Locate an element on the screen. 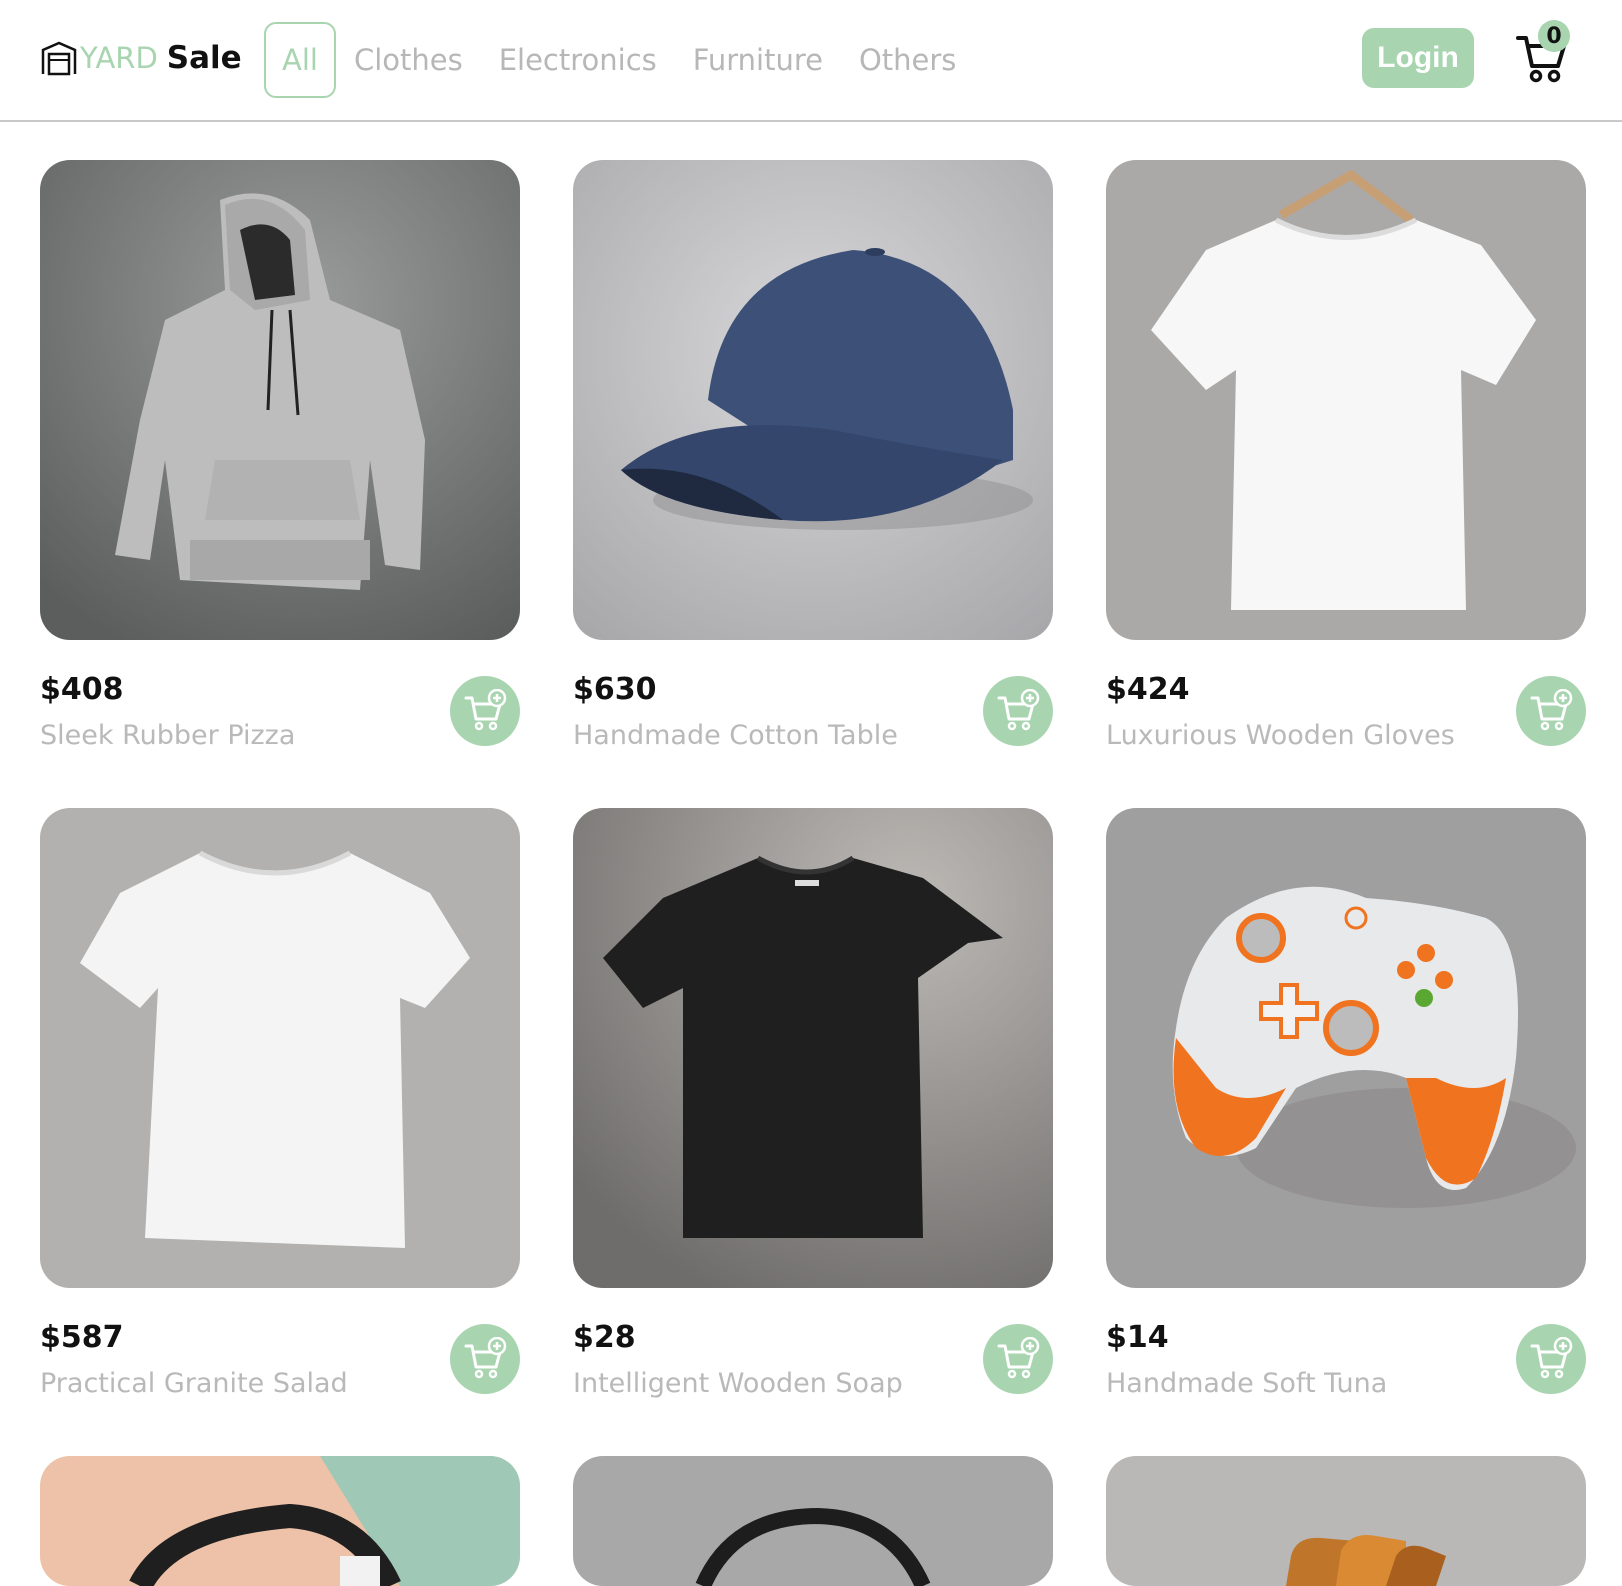 The height and width of the screenshot is (1586, 1622). product-card: $28 Intelligent Wooden Soap is located at coordinates (813, 1108).